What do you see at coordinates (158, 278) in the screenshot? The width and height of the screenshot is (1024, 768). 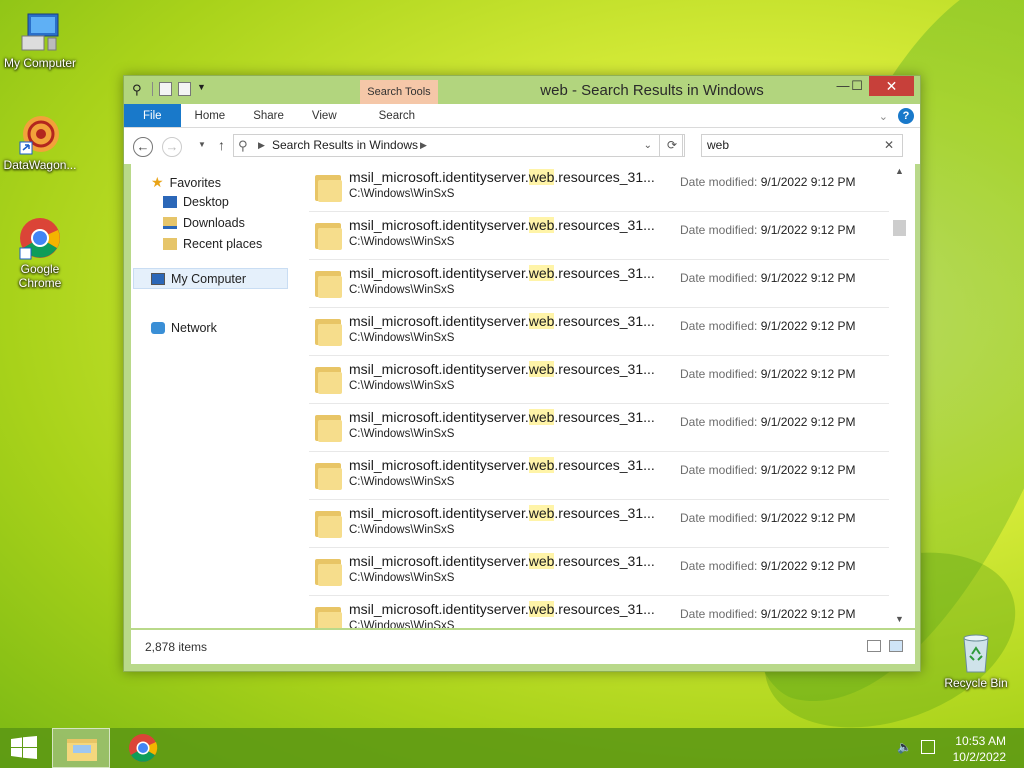 I see `computer-icon` at bounding box center [158, 278].